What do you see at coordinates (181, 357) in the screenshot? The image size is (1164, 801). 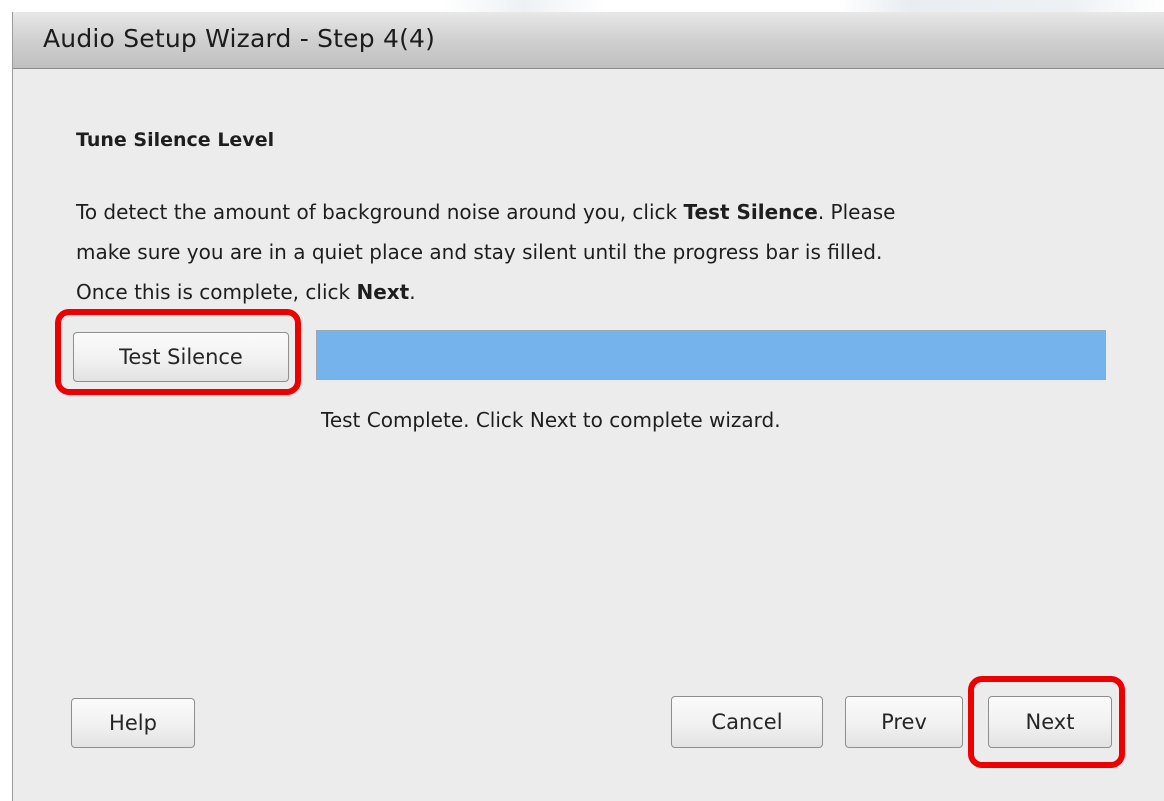 I see `test-silence-button: Test Silence` at bounding box center [181, 357].